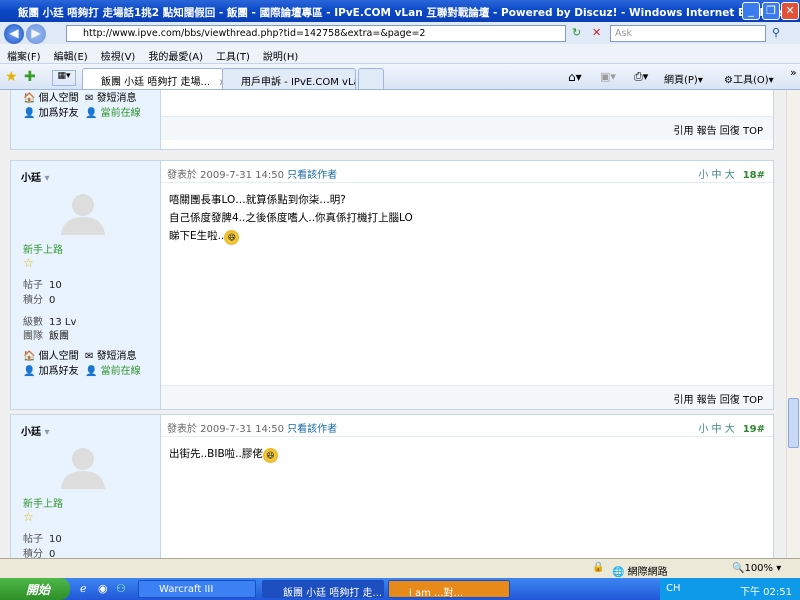 The width and height of the screenshot is (800, 600). Describe the element at coordinates (36, 34) in the screenshot. I see `forward-button: ▶` at that location.